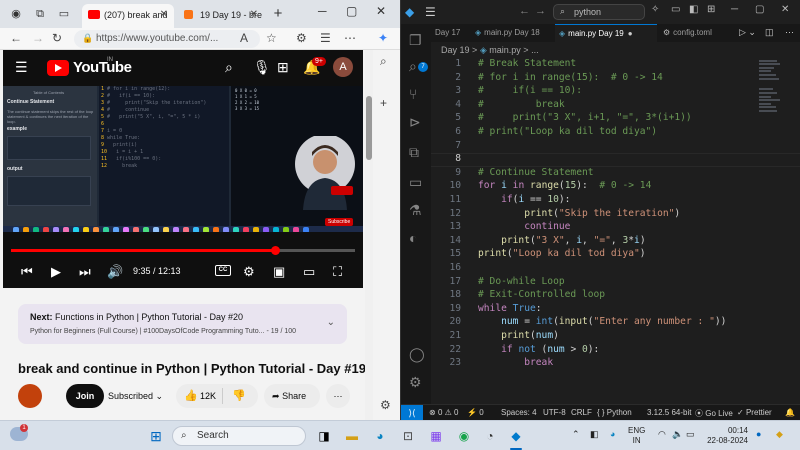 This screenshot has height=450, width=800. I want to click on volume-icon: 🔈, so click(677, 434).